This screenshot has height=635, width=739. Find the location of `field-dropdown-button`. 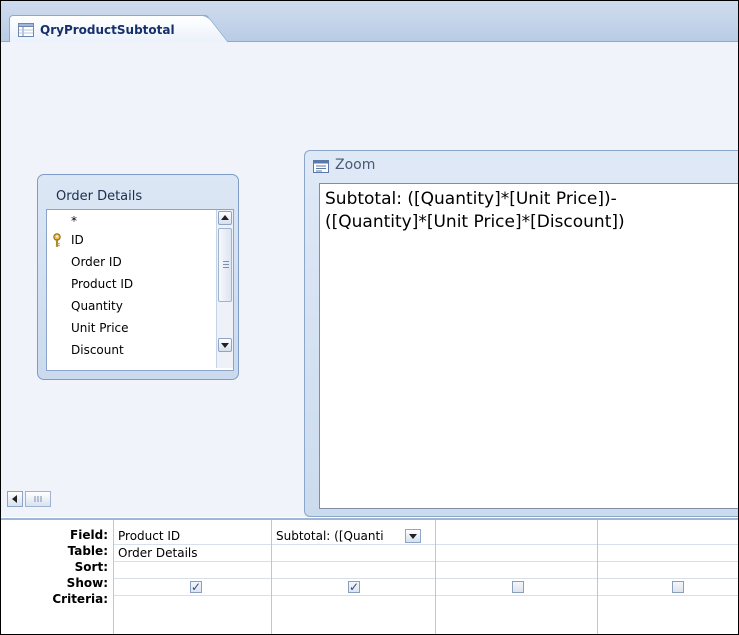

field-dropdown-button is located at coordinates (413, 536).